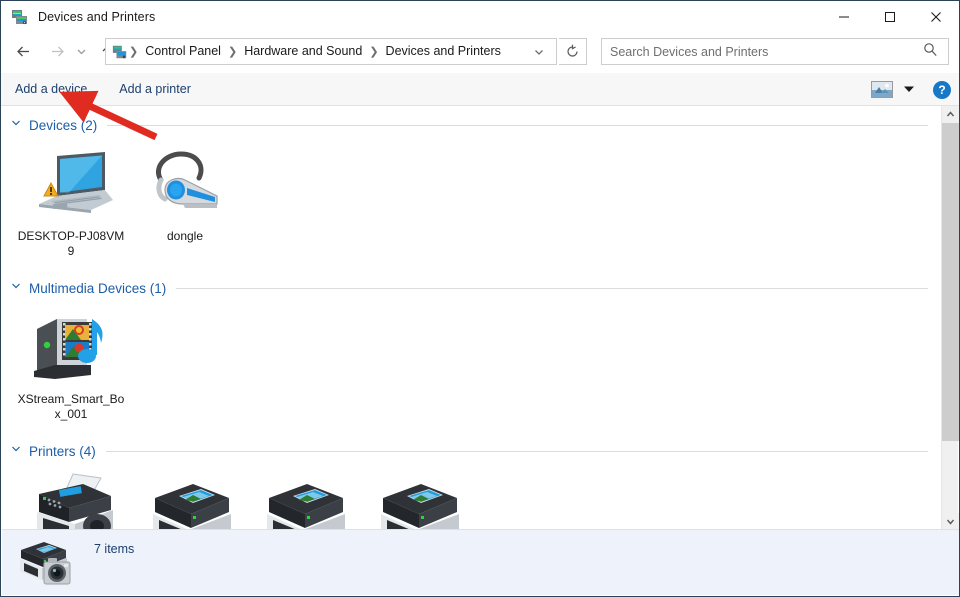 This screenshot has height=597, width=960. What do you see at coordinates (120, 52) in the screenshot?
I see `breadcrumb-root-icon` at bounding box center [120, 52].